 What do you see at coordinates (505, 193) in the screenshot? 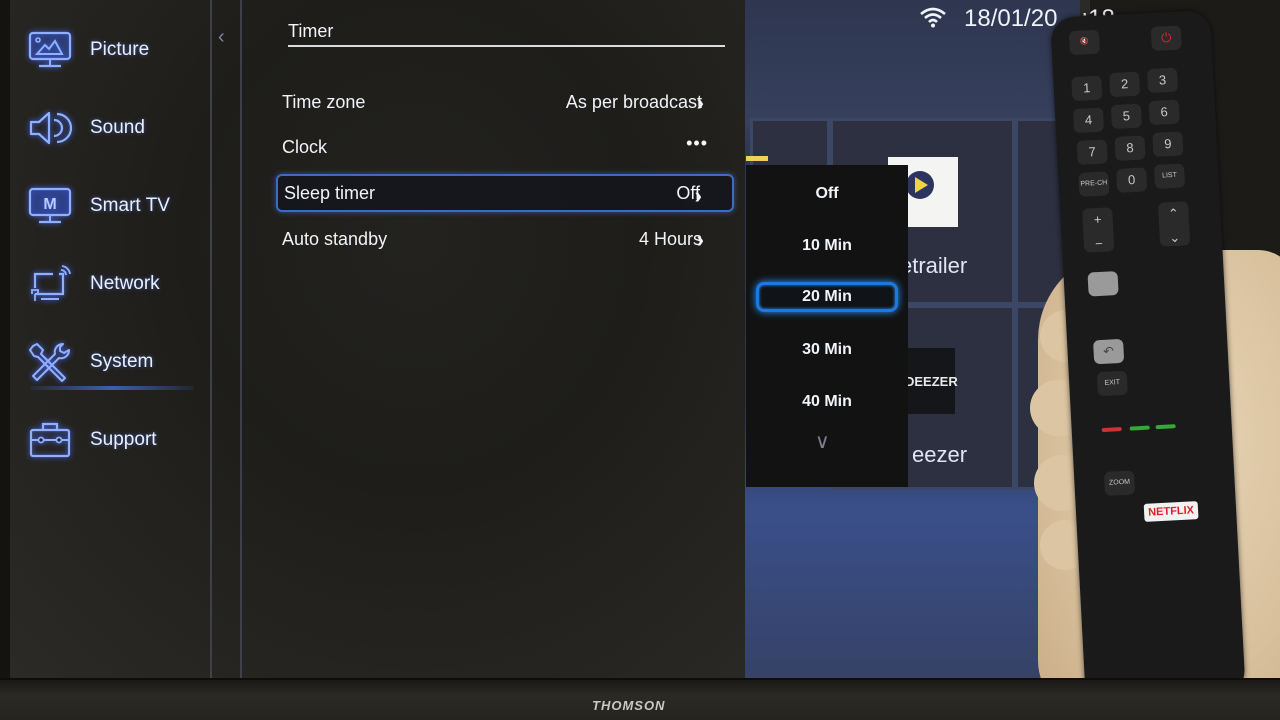
I see `setting-row-sleep-timer: Sleep timer Off ›` at bounding box center [505, 193].